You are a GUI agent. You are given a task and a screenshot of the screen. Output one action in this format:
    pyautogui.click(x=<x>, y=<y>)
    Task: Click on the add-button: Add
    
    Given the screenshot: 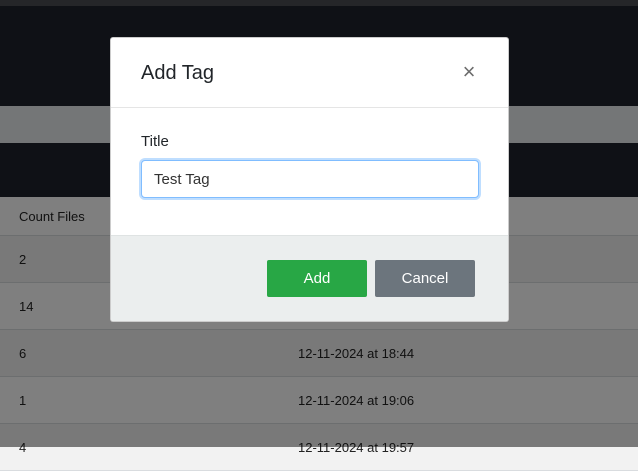 What is the action you would take?
    pyautogui.click(x=317, y=278)
    